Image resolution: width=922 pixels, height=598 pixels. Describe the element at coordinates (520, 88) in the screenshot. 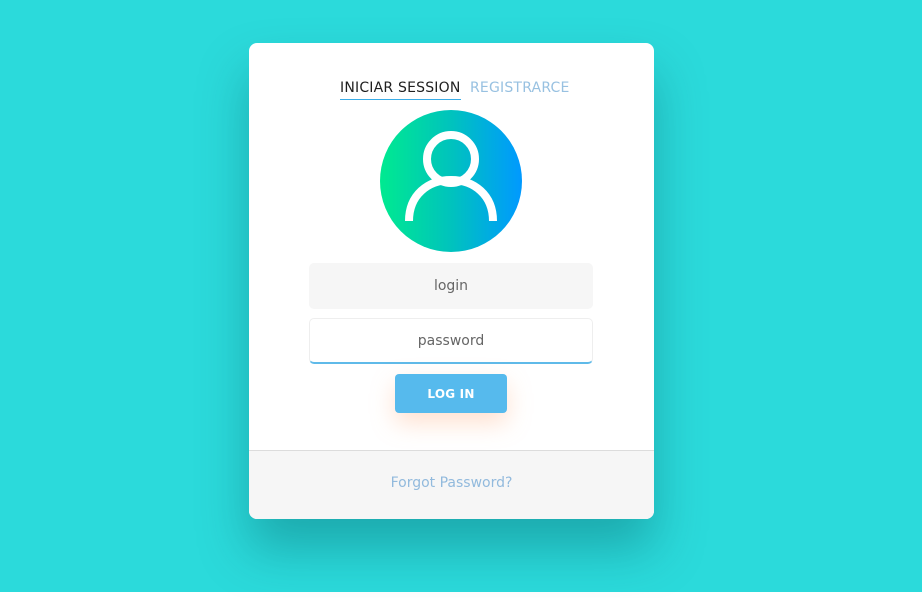

I see `tab-register: REGISTRARCE` at that location.